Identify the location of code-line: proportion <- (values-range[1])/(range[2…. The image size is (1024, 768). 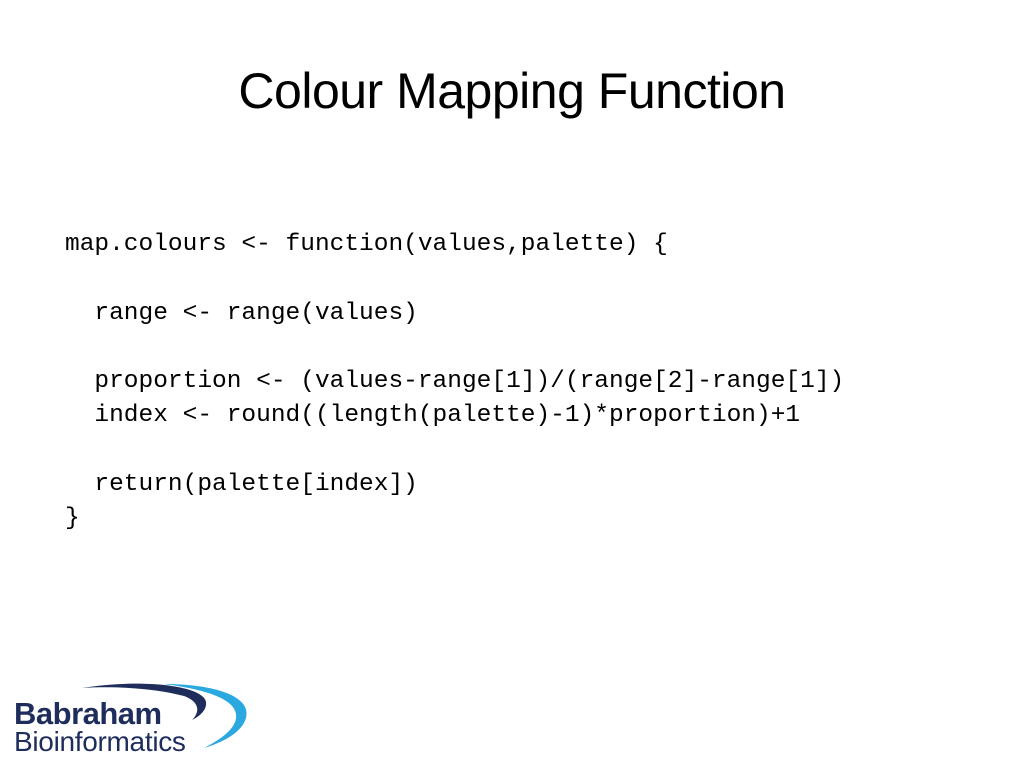
(455, 382).